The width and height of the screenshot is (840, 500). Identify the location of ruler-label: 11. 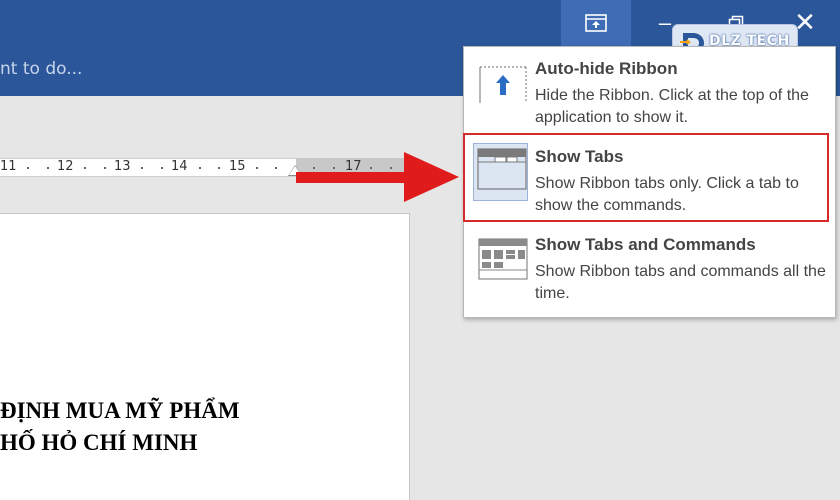
(8, 166).